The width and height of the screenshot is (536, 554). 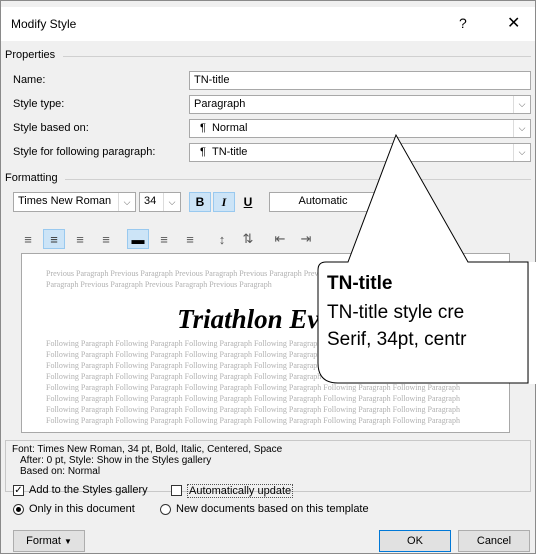 What do you see at coordinates (396, 326) in the screenshot?
I see `callout-body: TN-title style cre Serif, 34pt, centr` at bounding box center [396, 326].